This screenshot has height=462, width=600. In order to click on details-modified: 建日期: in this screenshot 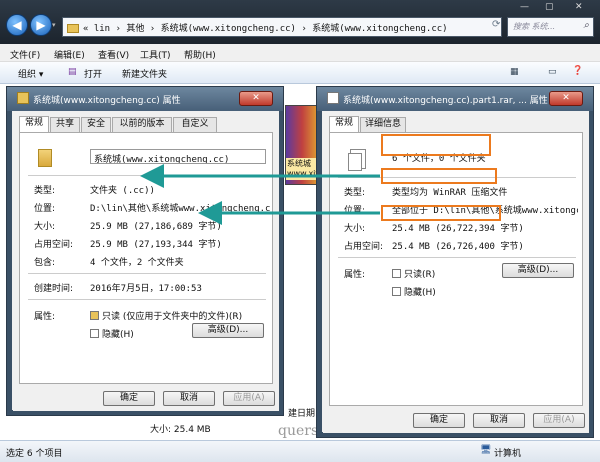, I will do `click(303, 414)`.